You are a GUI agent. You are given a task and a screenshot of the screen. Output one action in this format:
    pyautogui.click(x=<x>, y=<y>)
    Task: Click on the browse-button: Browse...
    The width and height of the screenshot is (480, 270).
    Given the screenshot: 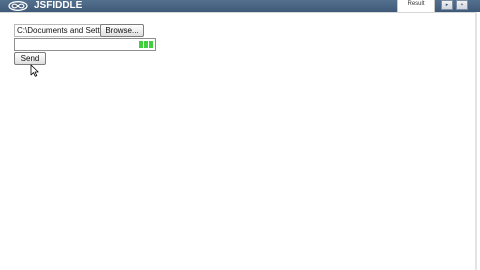 What is the action you would take?
    pyautogui.click(x=122, y=30)
    